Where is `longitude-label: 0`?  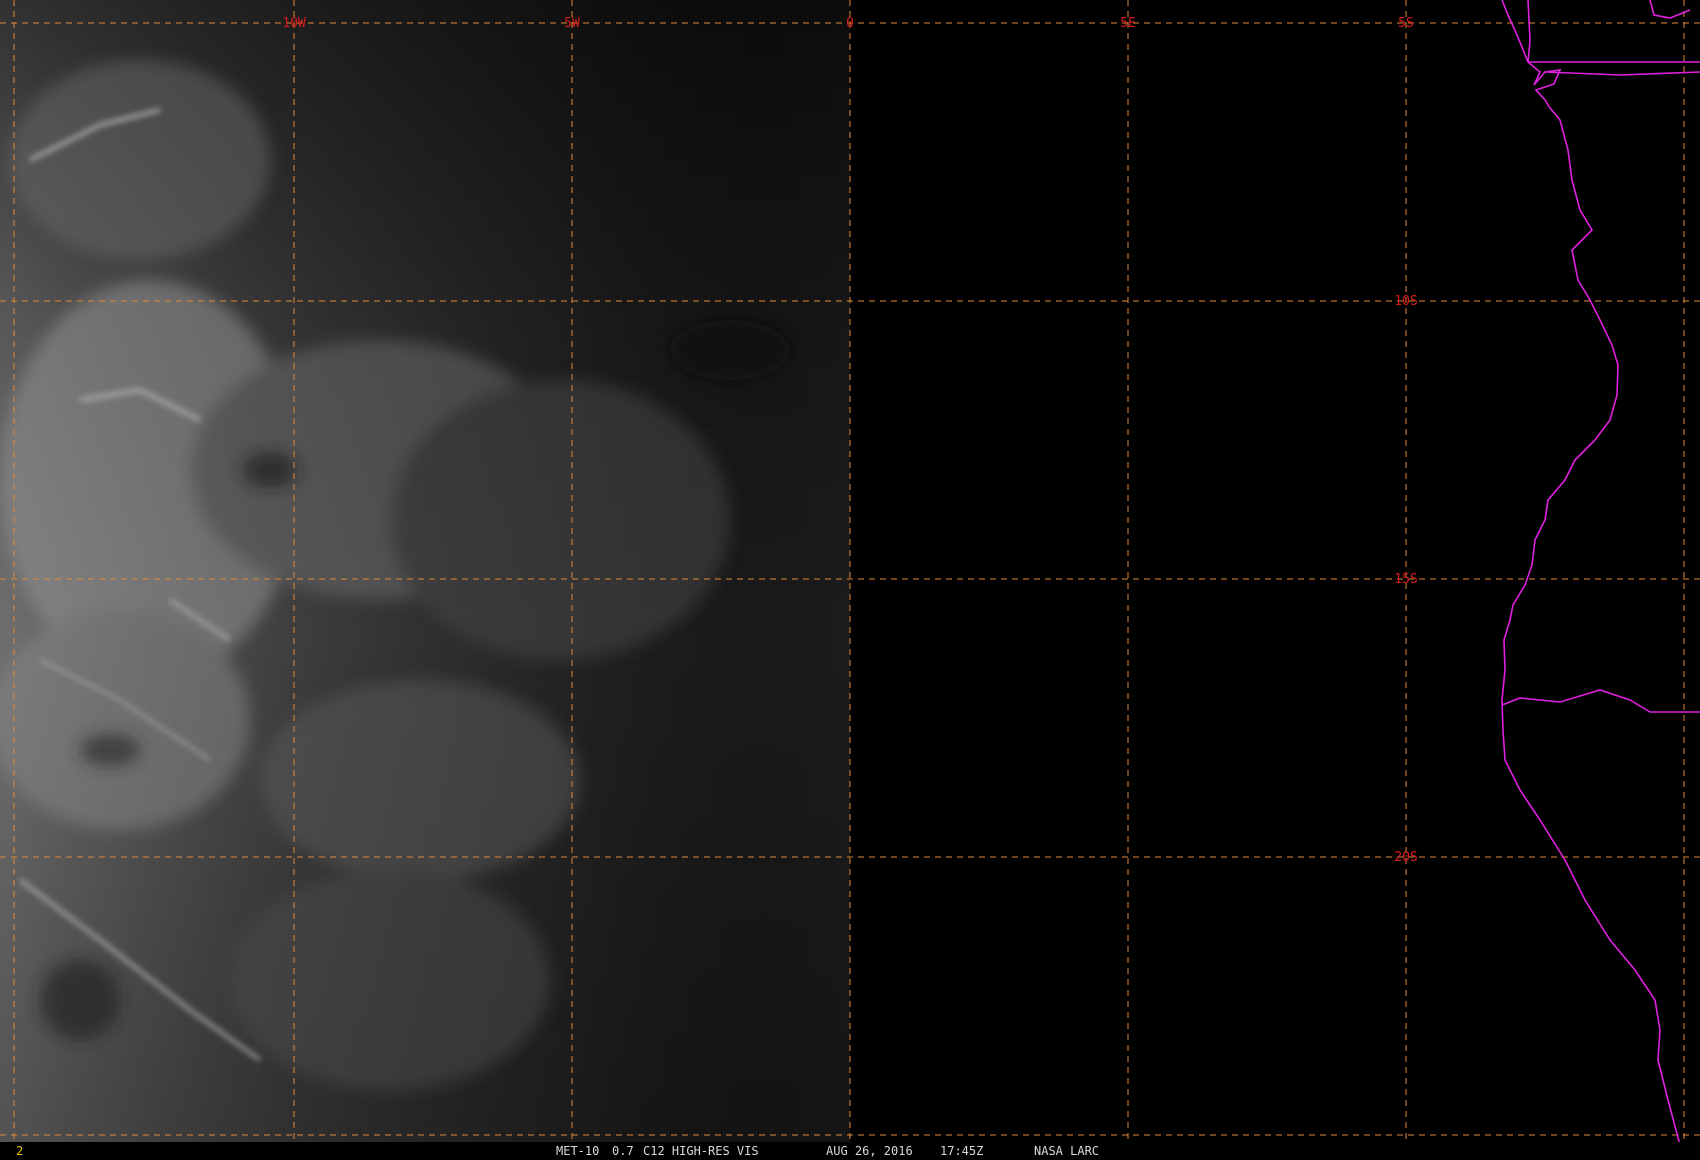 longitude-label: 0 is located at coordinates (850, 23).